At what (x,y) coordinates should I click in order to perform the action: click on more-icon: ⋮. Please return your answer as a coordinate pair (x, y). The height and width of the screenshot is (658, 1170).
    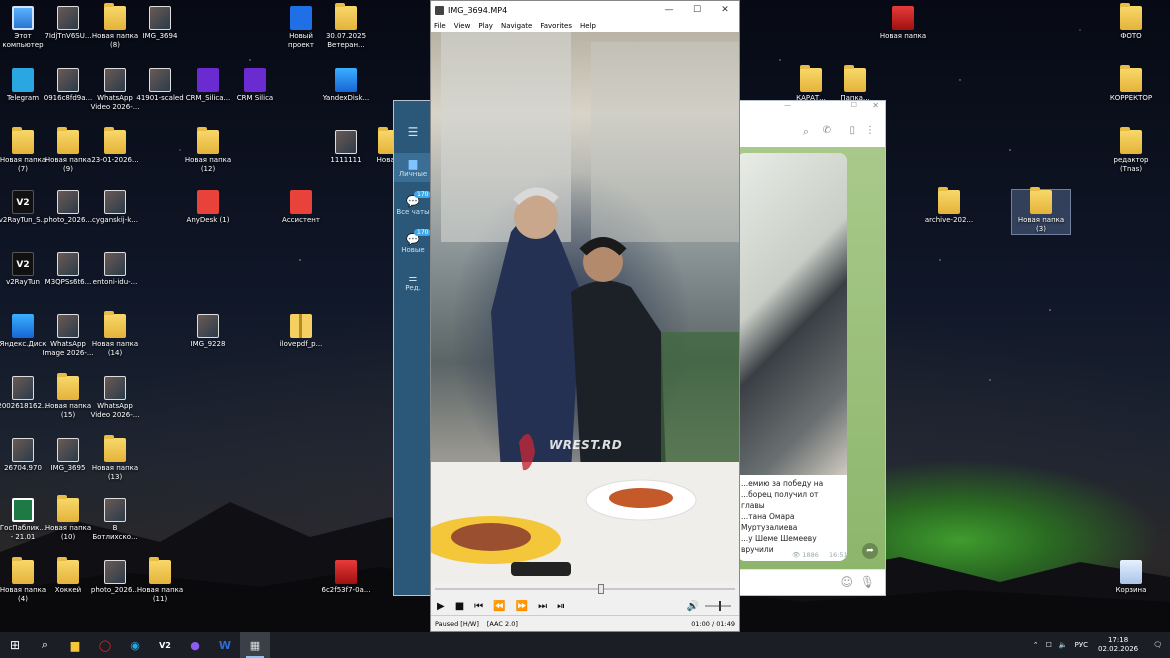
    Looking at the image, I should click on (870, 130).